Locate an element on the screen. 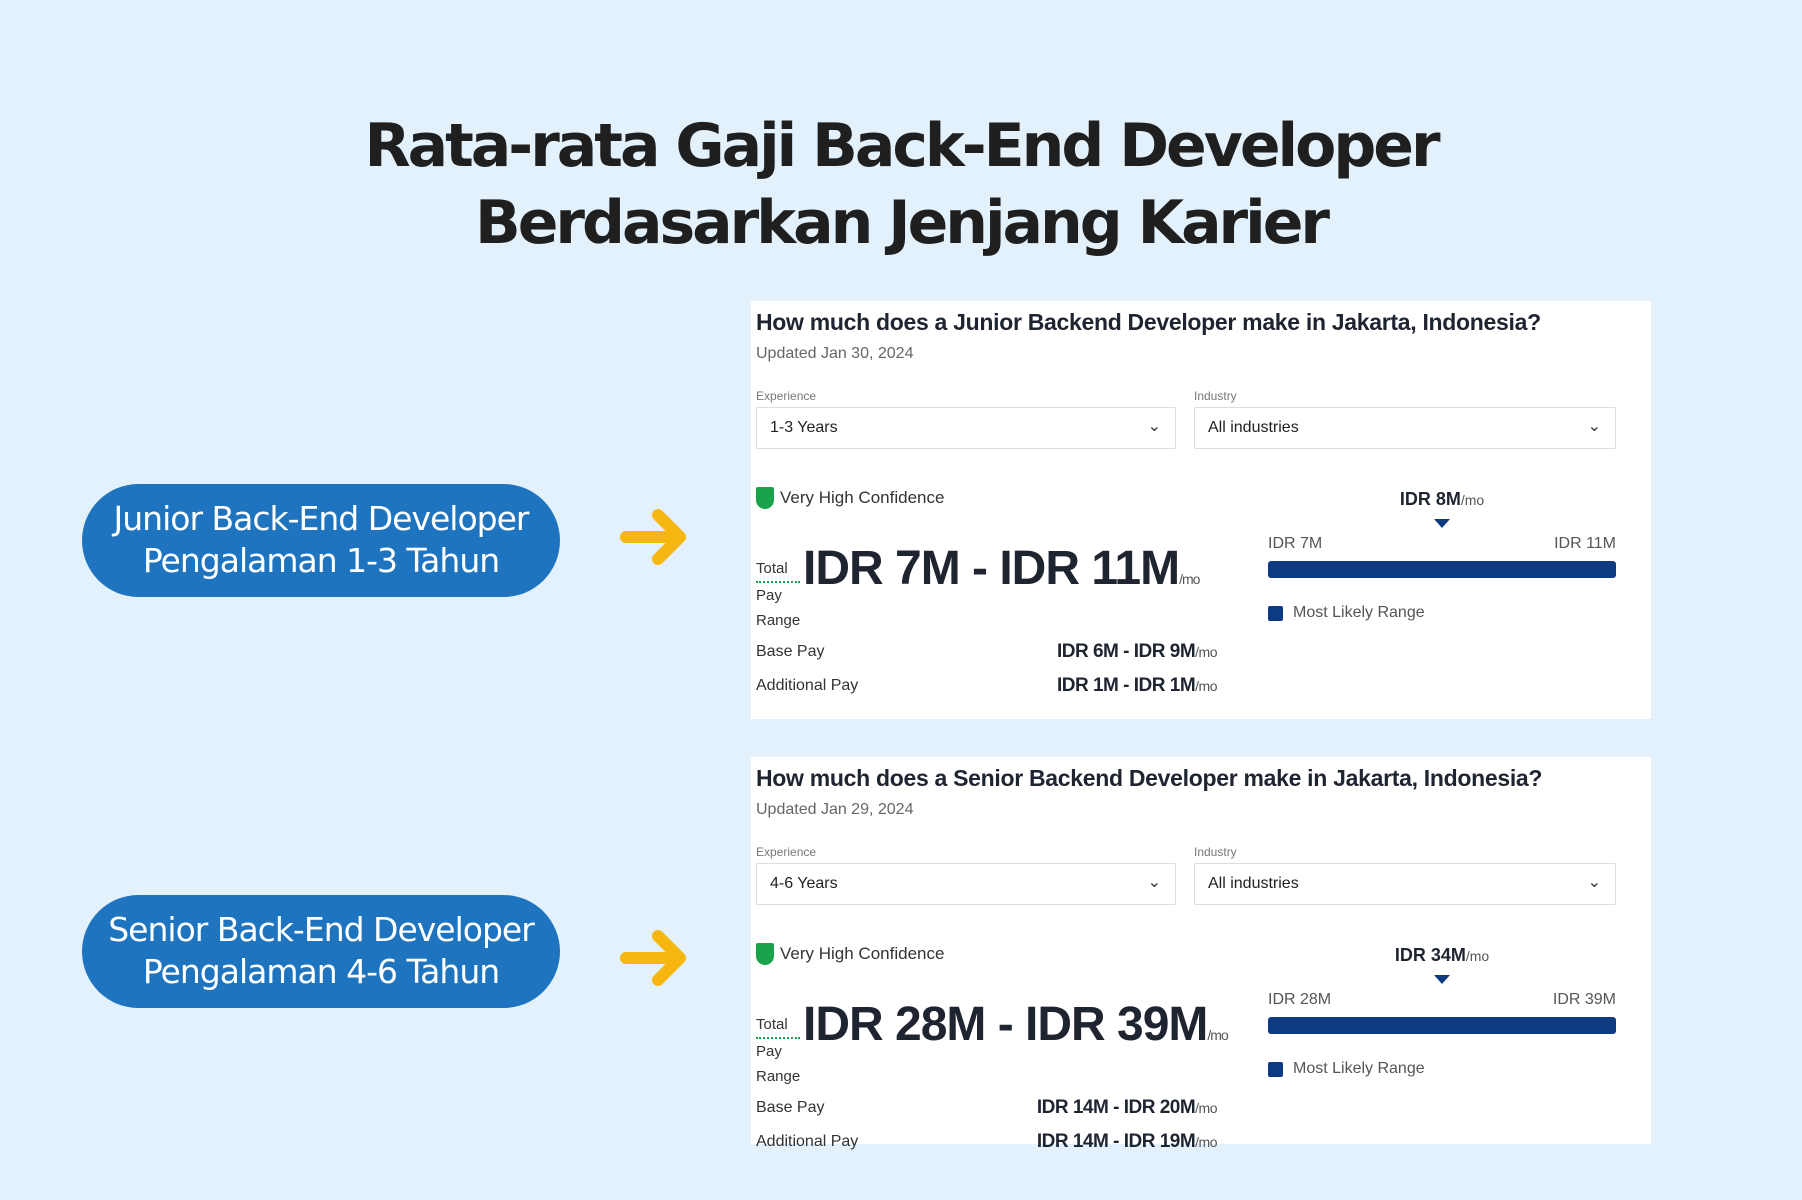 This screenshot has width=1802, height=1200. base-pay-value: IDR 6M - IDR 9M is located at coordinates (1126, 651).